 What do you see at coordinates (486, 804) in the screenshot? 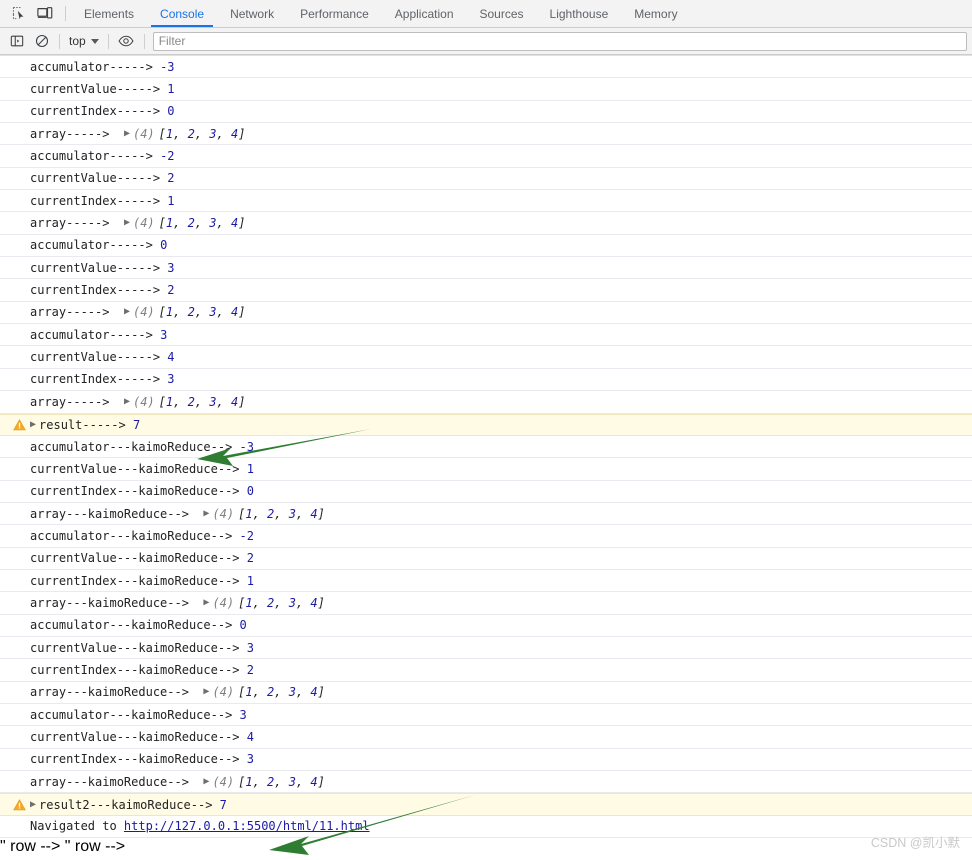
I see `console-warning-row: ▶ result2---kaimoReduce--> 7` at bounding box center [486, 804].